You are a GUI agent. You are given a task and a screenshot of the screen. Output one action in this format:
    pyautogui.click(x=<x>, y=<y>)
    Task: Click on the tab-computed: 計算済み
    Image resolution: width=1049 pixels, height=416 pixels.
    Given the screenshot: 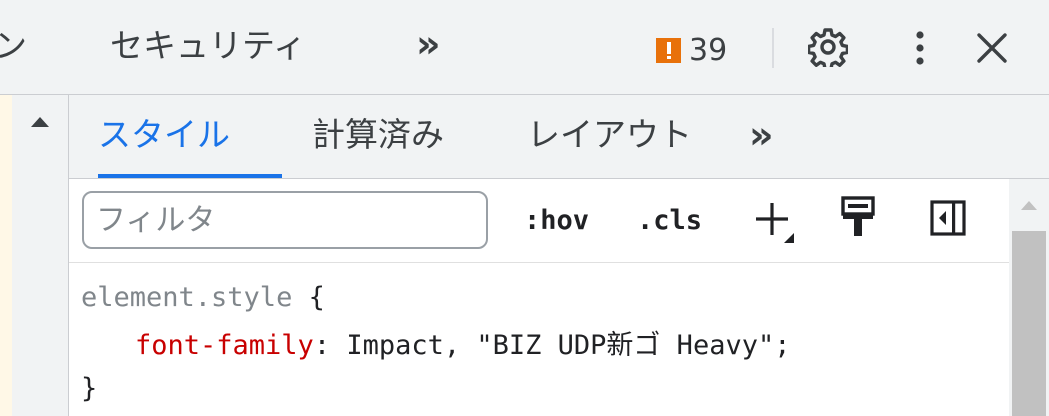 What is the action you would take?
    pyautogui.click(x=378, y=135)
    